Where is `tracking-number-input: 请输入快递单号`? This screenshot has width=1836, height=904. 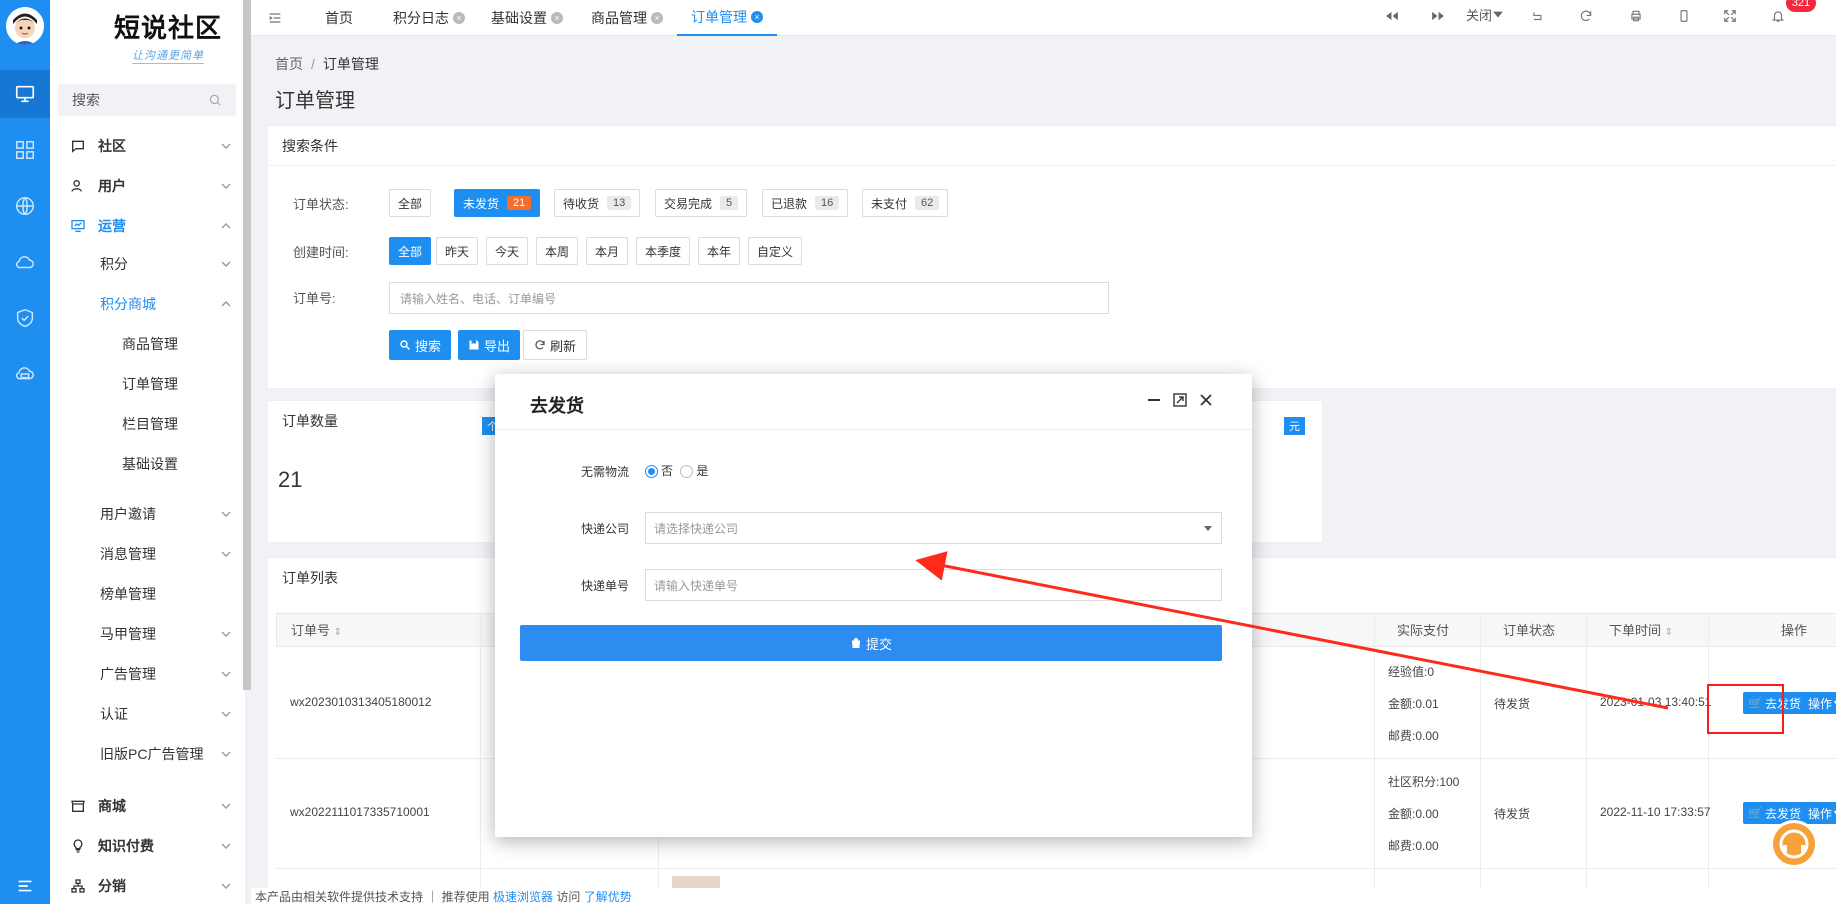 tracking-number-input: 请输入快递单号 is located at coordinates (933, 585).